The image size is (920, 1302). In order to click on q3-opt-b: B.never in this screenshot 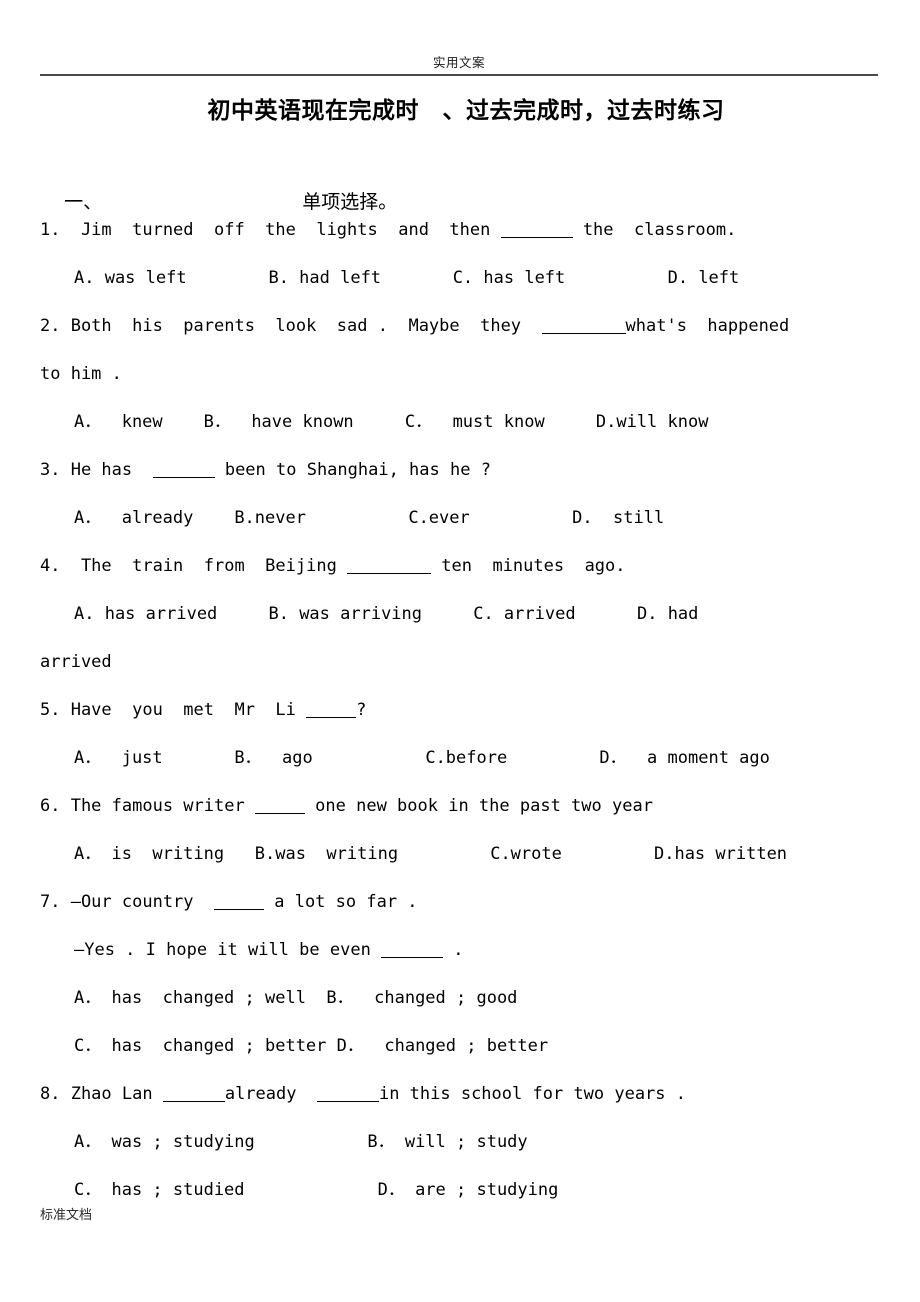, I will do `click(270, 518)`.